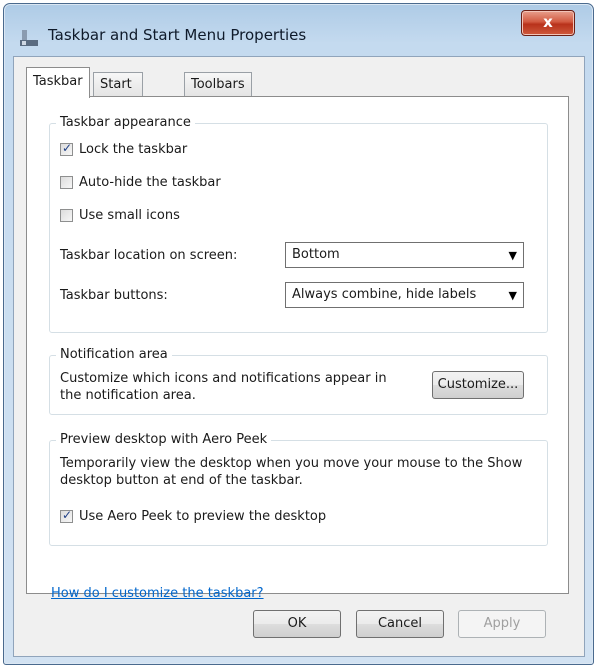 The height and width of the screenshot is (670, 597). I want to click on taskbar-app-icon, so click(29, 38).